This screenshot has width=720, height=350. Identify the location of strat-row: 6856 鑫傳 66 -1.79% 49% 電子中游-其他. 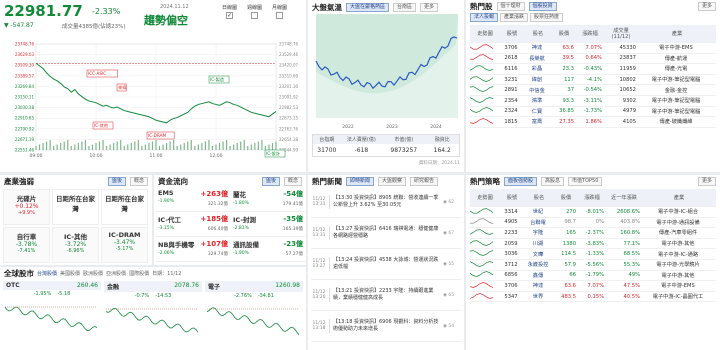
(593, 276).